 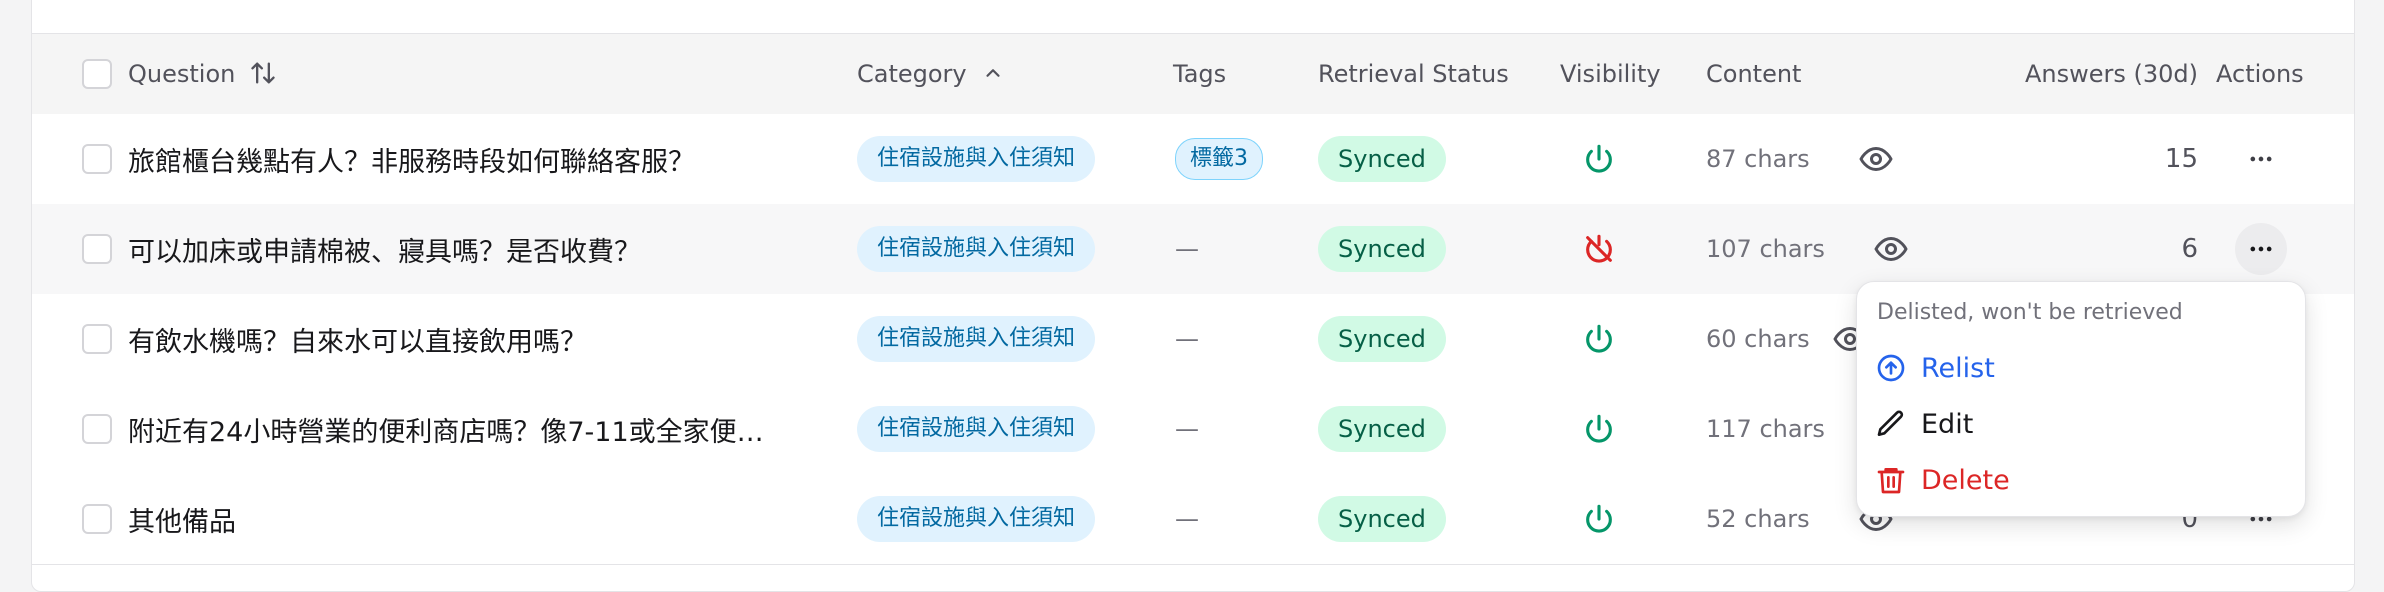 I want to click on tag-badge: 標籤3, so click(x=1219, y=159).